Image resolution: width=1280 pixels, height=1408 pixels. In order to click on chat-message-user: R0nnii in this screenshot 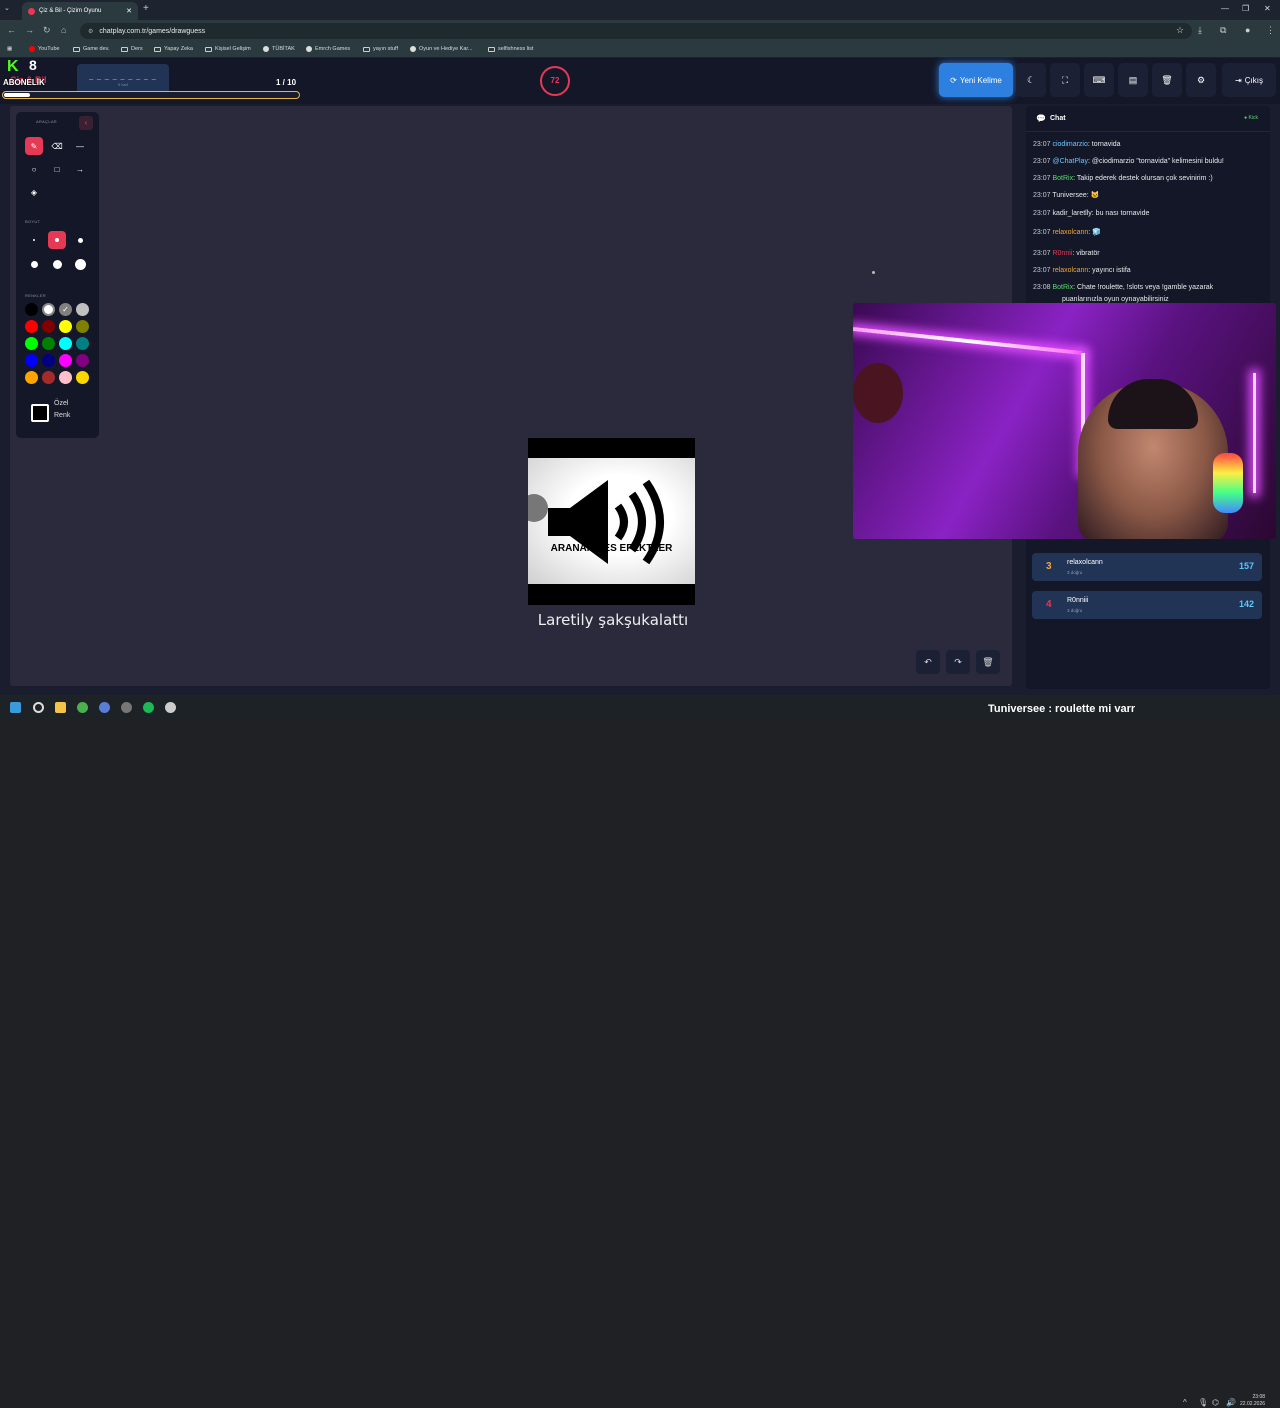, I will do `click(1062, 253)`.